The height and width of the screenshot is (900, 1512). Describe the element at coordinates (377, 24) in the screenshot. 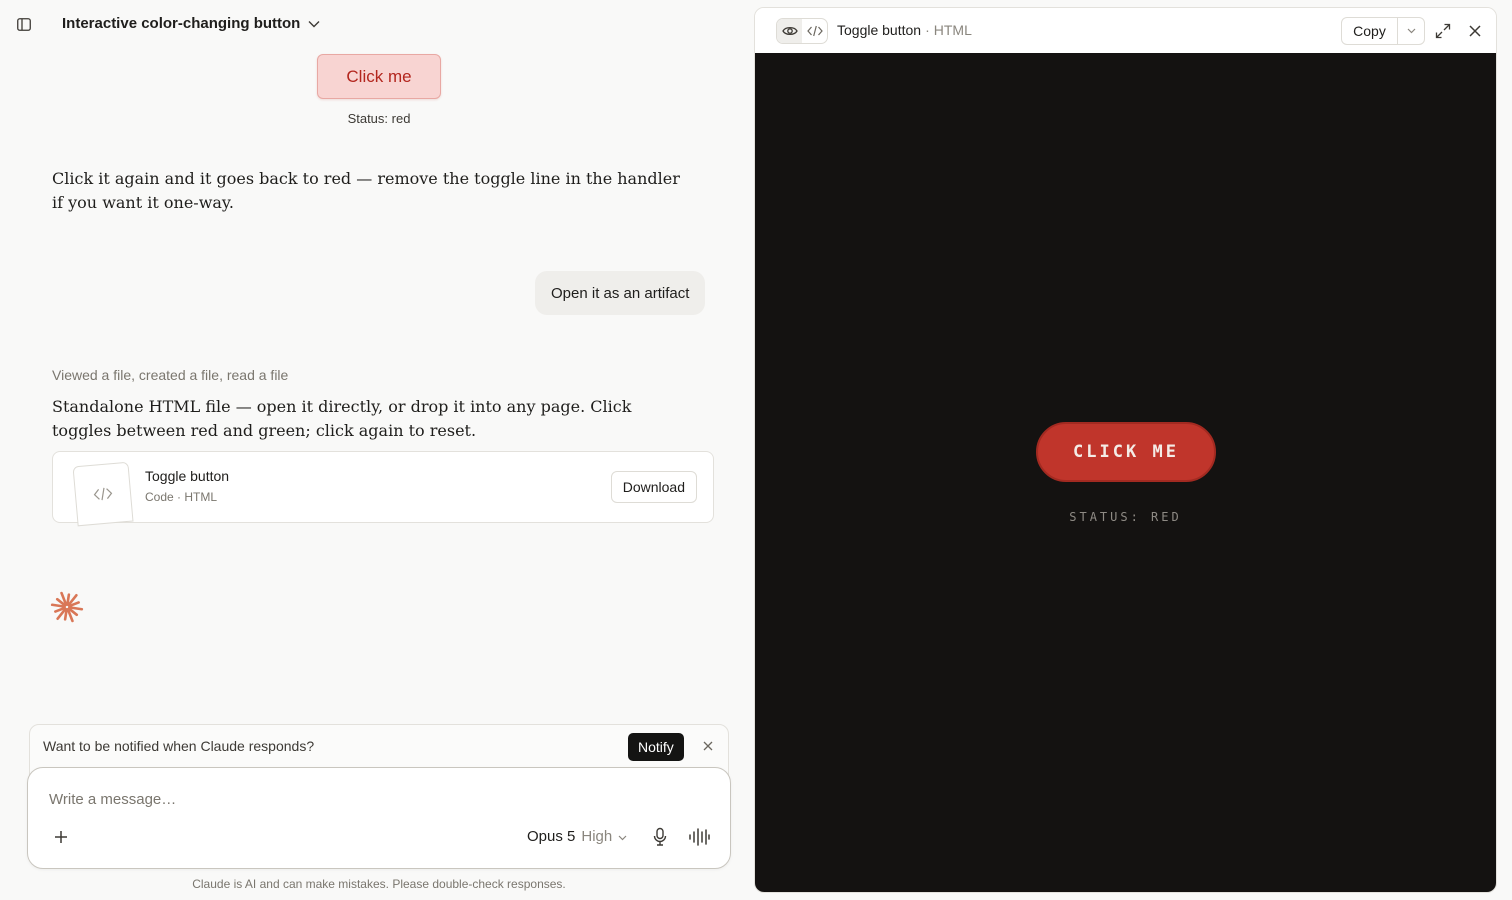

I see `chat-topbar: Interactive color-changing button` at that location.